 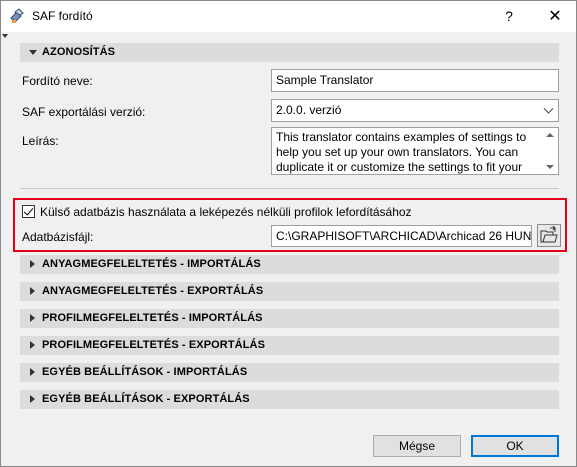 I want to click on help-button: ?, so click(x=509, y=16).